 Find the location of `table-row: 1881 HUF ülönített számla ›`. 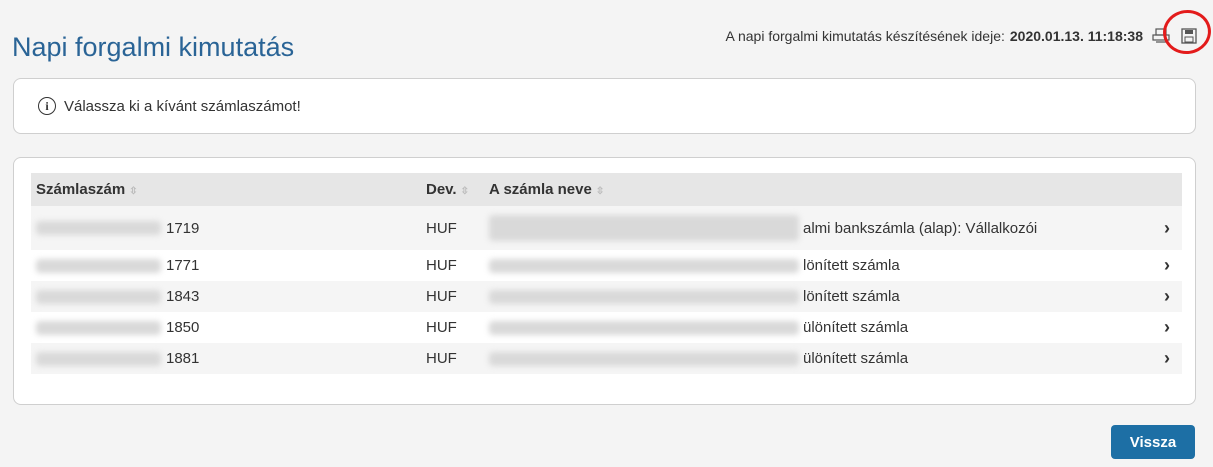

table-row: 1881 HUF ülönített számla › is located at coordinates (606, 358).